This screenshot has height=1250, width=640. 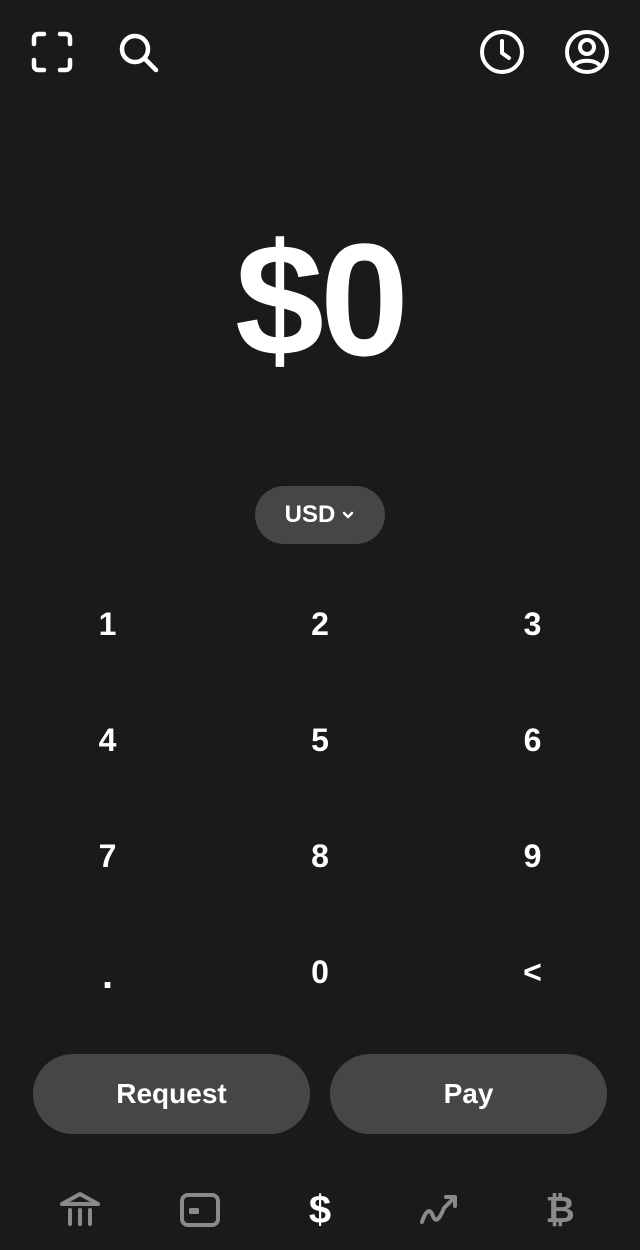 What do you see at coordinates (320, 856) in the screenshot?
I see `key-8: 8` at bounding box center [320, 856].